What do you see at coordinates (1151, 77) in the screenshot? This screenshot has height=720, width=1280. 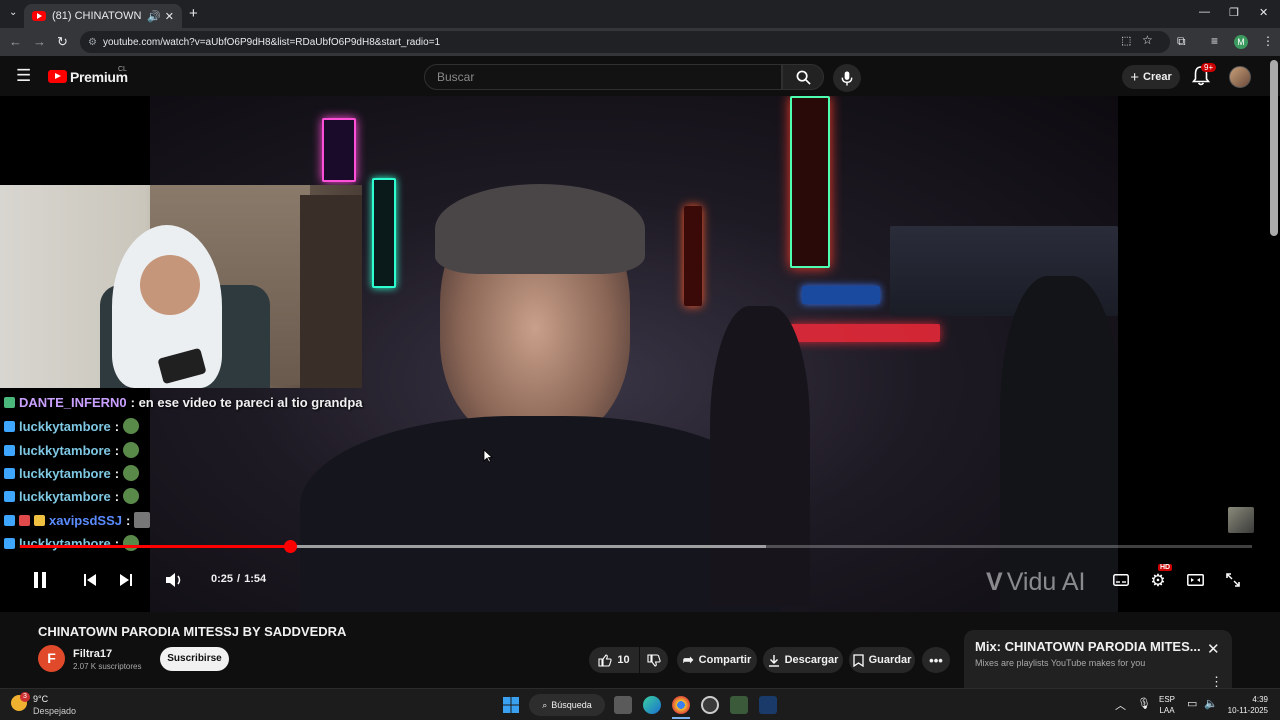 I see `create-button: + Crear` at bounding box center [1151, 77].